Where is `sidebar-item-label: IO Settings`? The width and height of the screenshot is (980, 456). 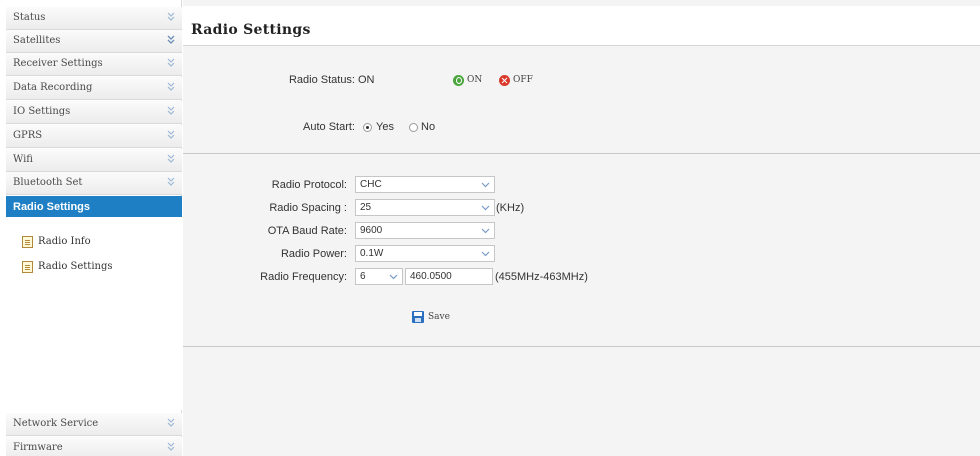 sidebar-item-label: IO Settings is located at coordinates (42, 111).